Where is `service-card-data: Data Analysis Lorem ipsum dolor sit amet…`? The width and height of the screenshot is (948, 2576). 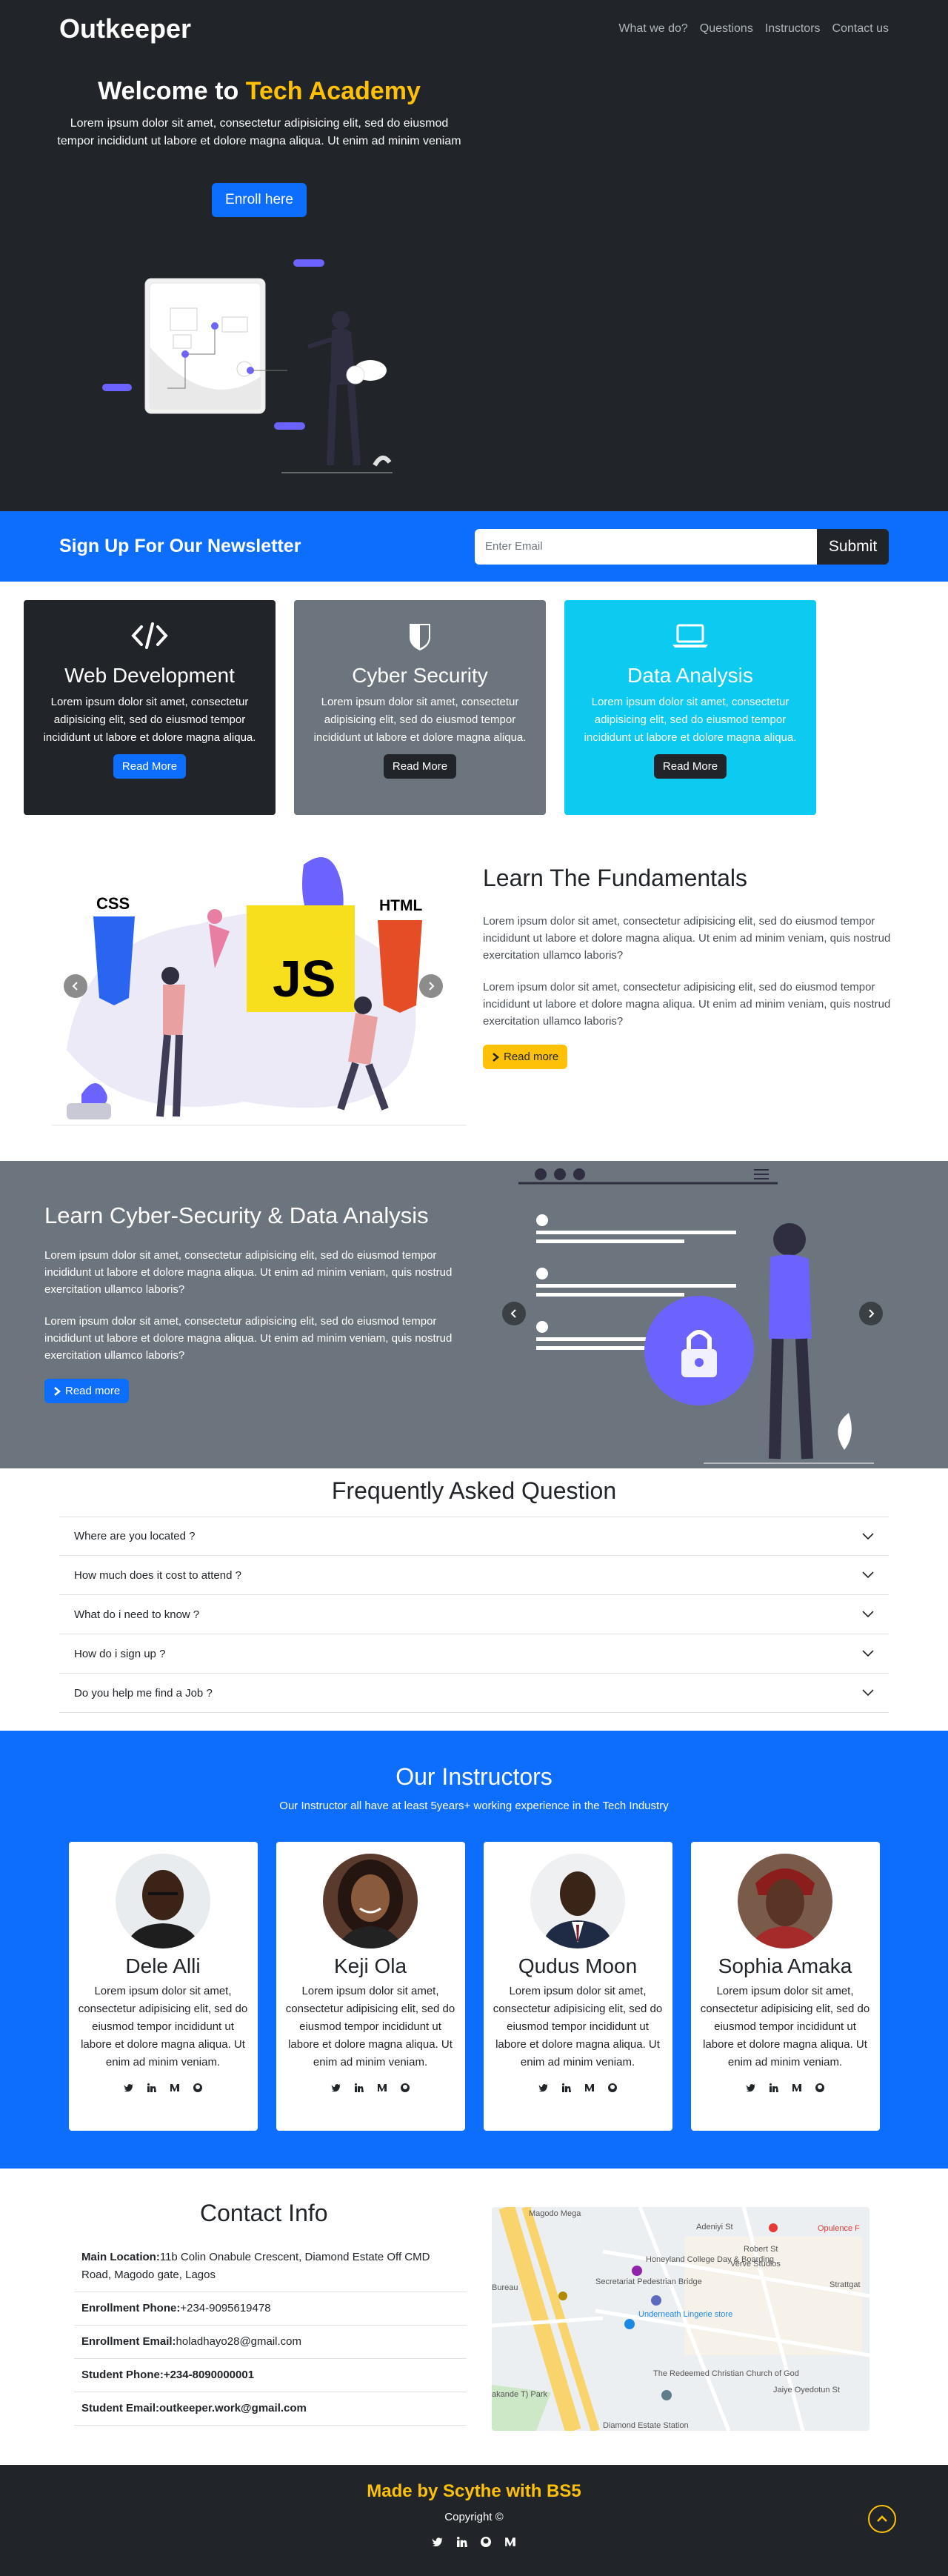 service-card-data: Data Analysis Lorem ipsum dolor sit amet… is located at coordinates (690, 707).